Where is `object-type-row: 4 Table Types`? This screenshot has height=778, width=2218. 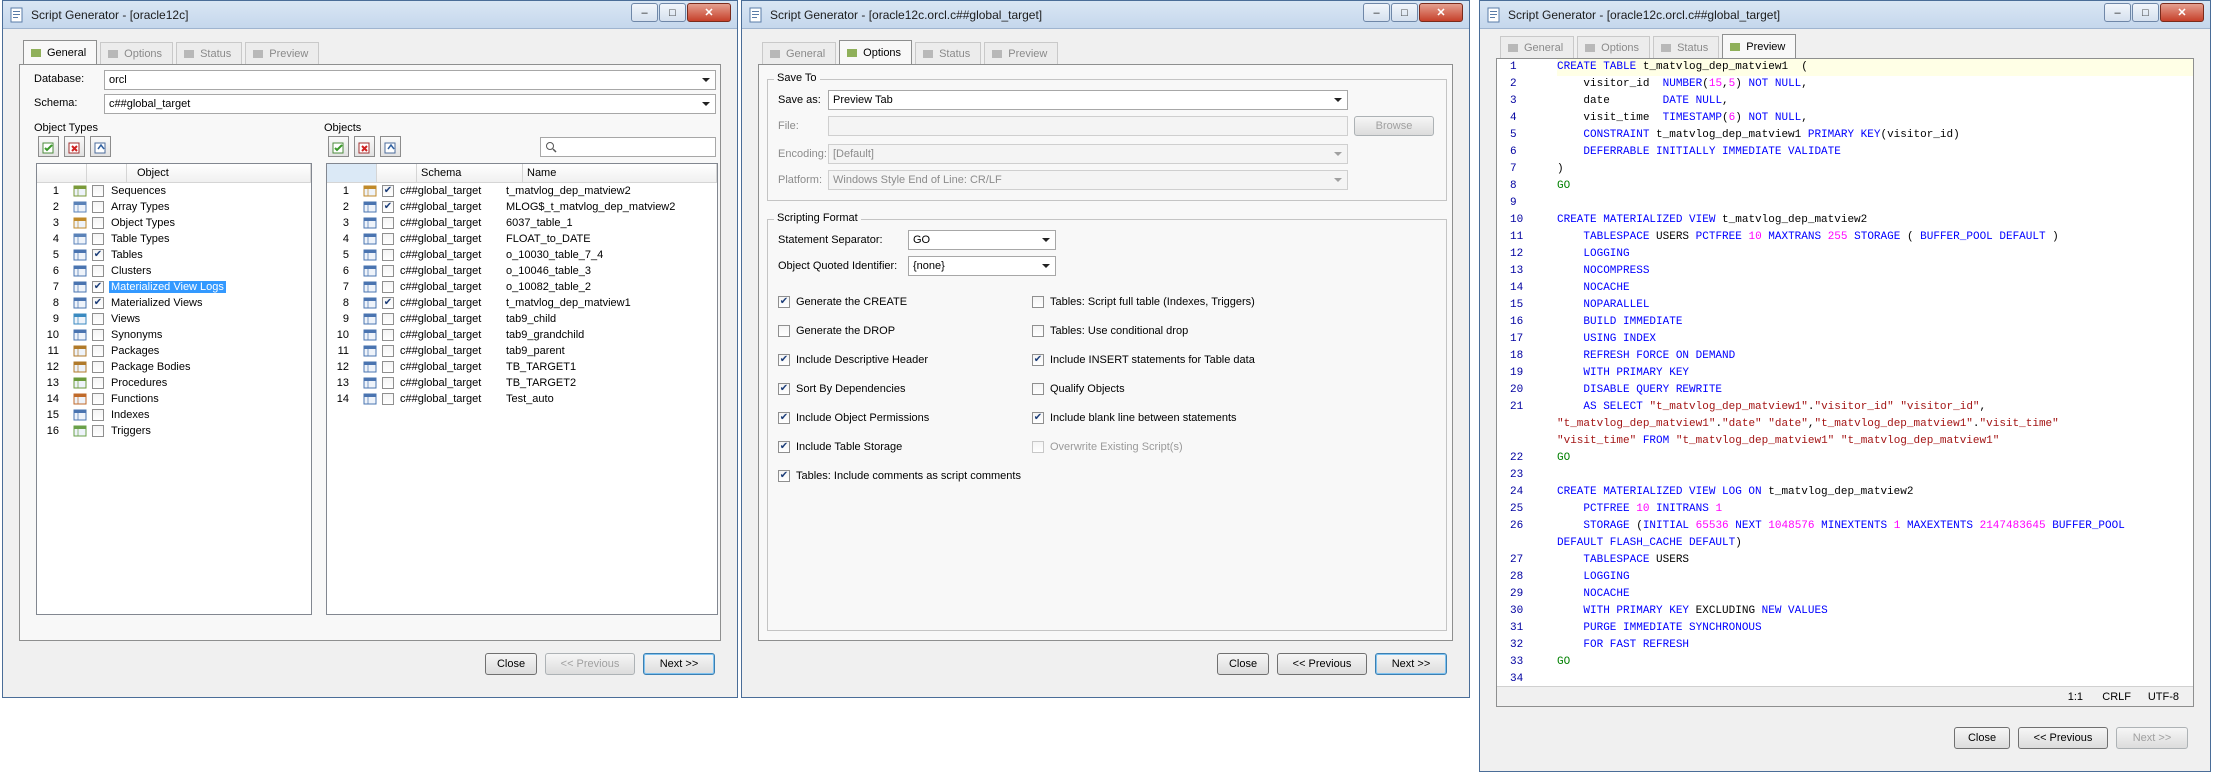 object-type-row: 4 Table Types is located at coordinates (174, 239).